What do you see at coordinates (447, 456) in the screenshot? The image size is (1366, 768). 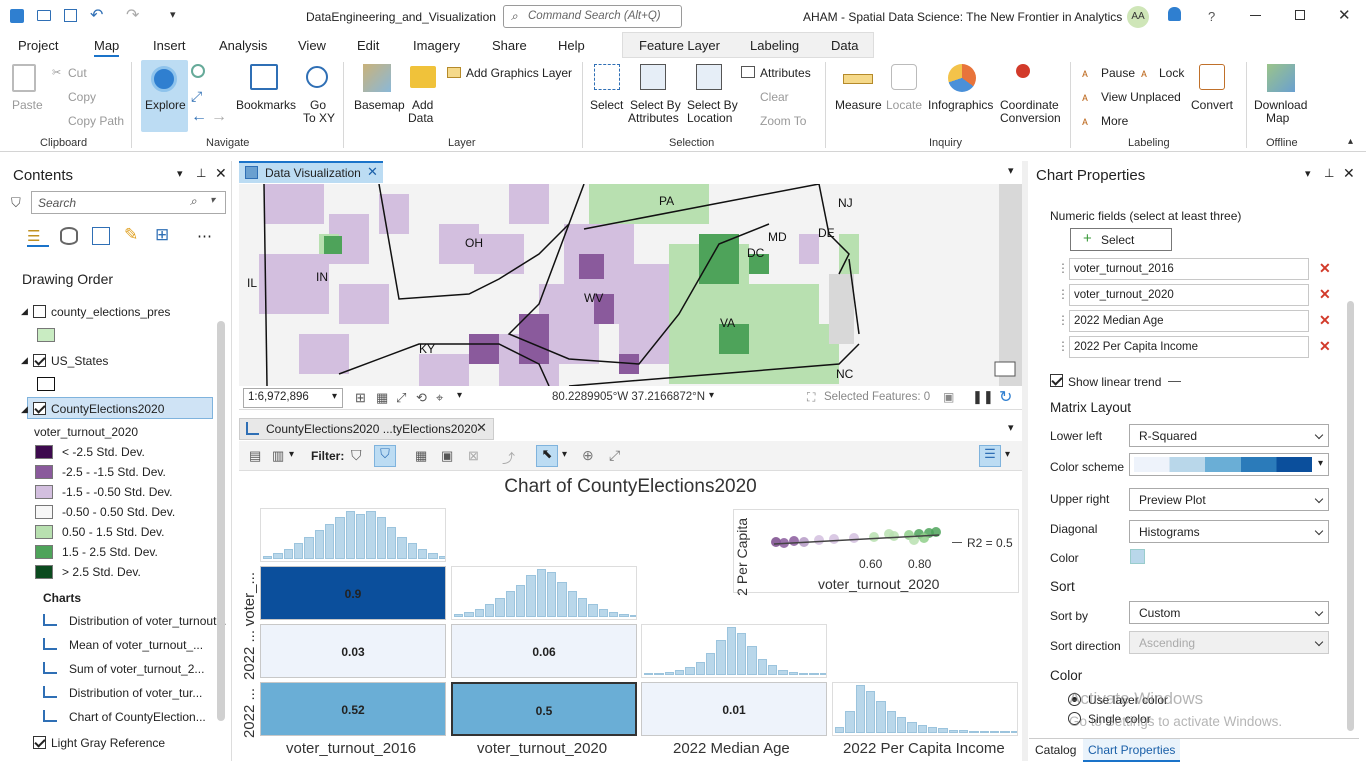 I see `export-icon: ▣` at bounding box center [447, 456].